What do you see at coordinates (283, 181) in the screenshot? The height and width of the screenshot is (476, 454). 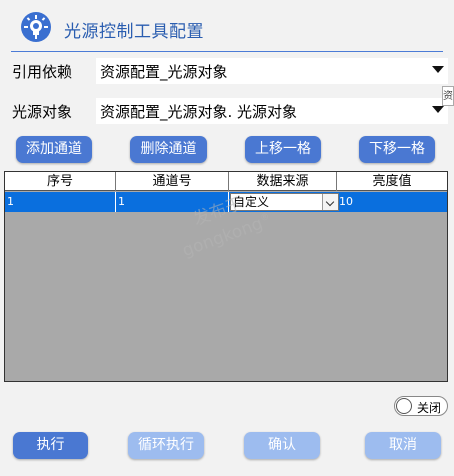 I see `column-header: 数据来源` at bounding box center [283, 181].